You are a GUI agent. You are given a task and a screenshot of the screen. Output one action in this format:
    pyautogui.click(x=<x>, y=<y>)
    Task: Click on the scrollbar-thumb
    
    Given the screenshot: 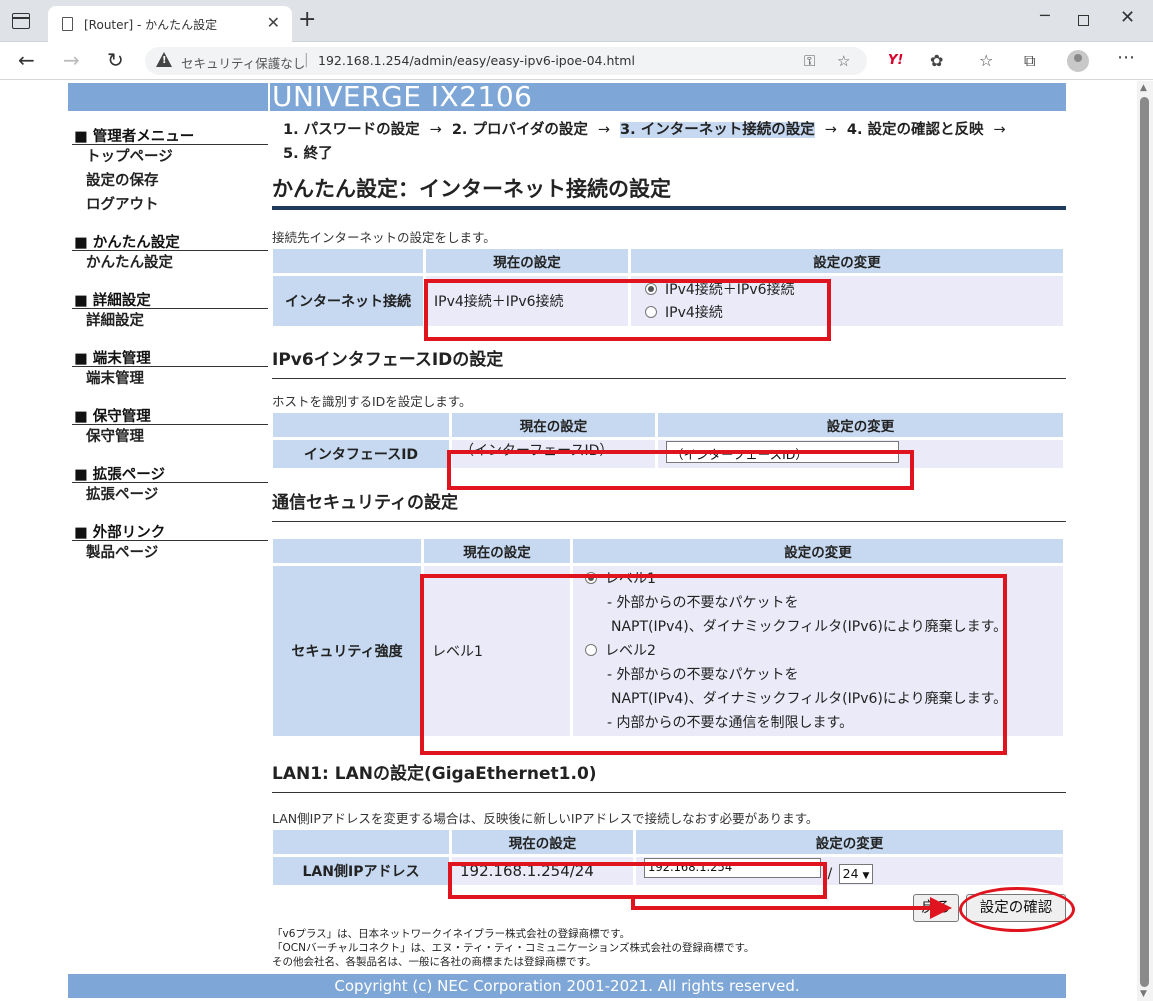 What is the action you would take?
    pyautogui.click(x=1144, y=542)
    